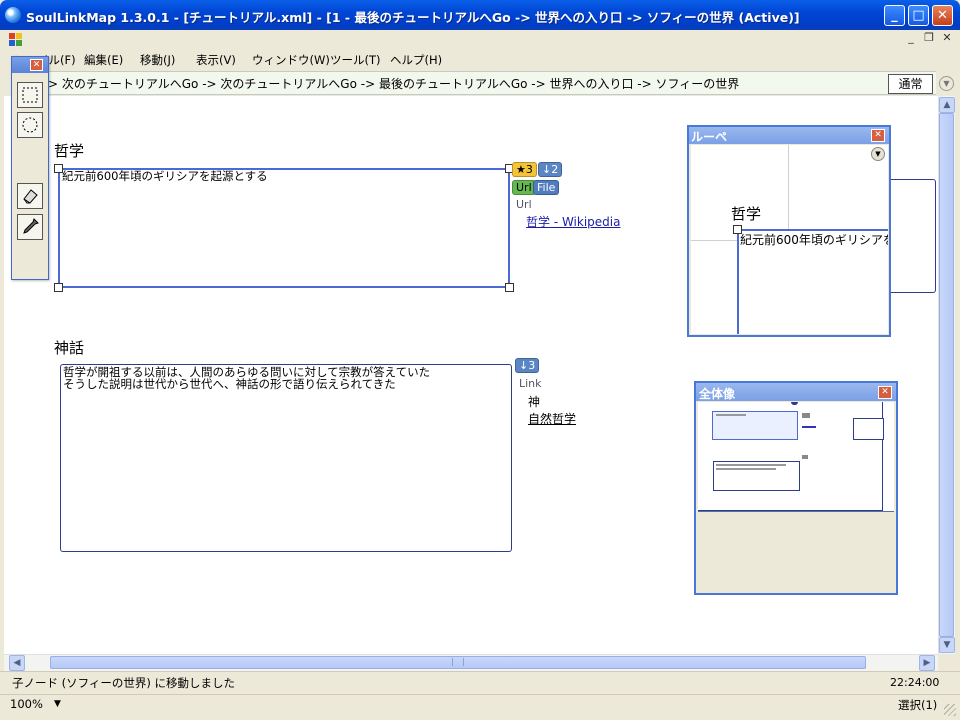 The height and width of the screenshot is (720, 960). Describe the element at coordinates (534, 401) in the screenshot. I see `child-node-link: 神` at that location.